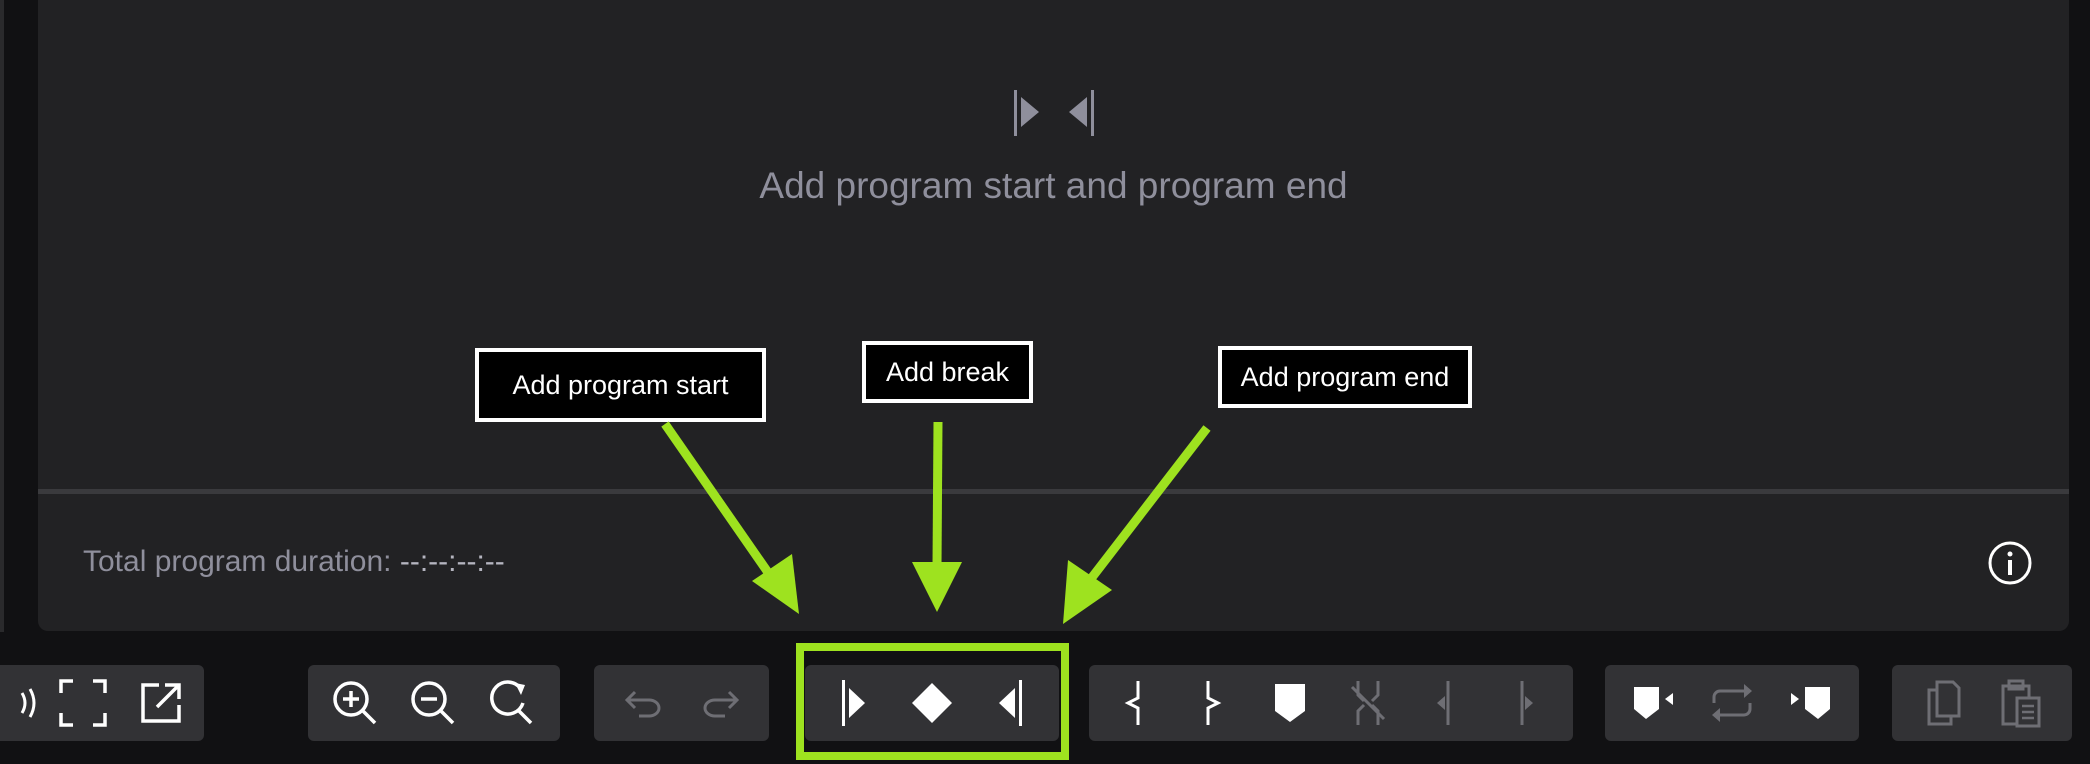 The image size is (2090, 764). Describe the element at coordinates (1087, 592) in the screenshot. I see `arrowhead-end` at that location.